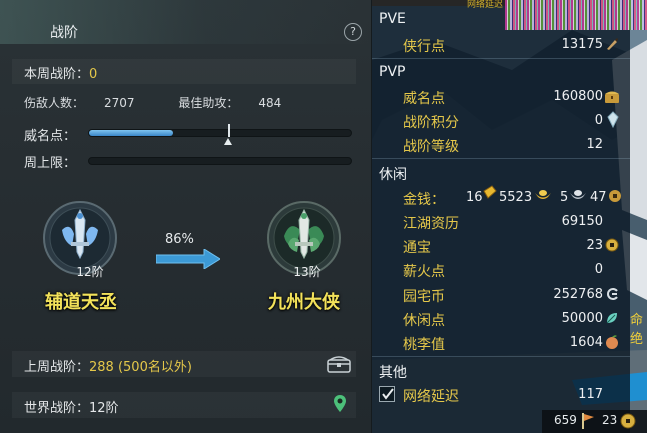 The height and width of the screenshot is (433, 647). What do you see at coordinates (270, 103) in the screenshot?
I see `assist-value: 484` at bounding box center [270, 103].